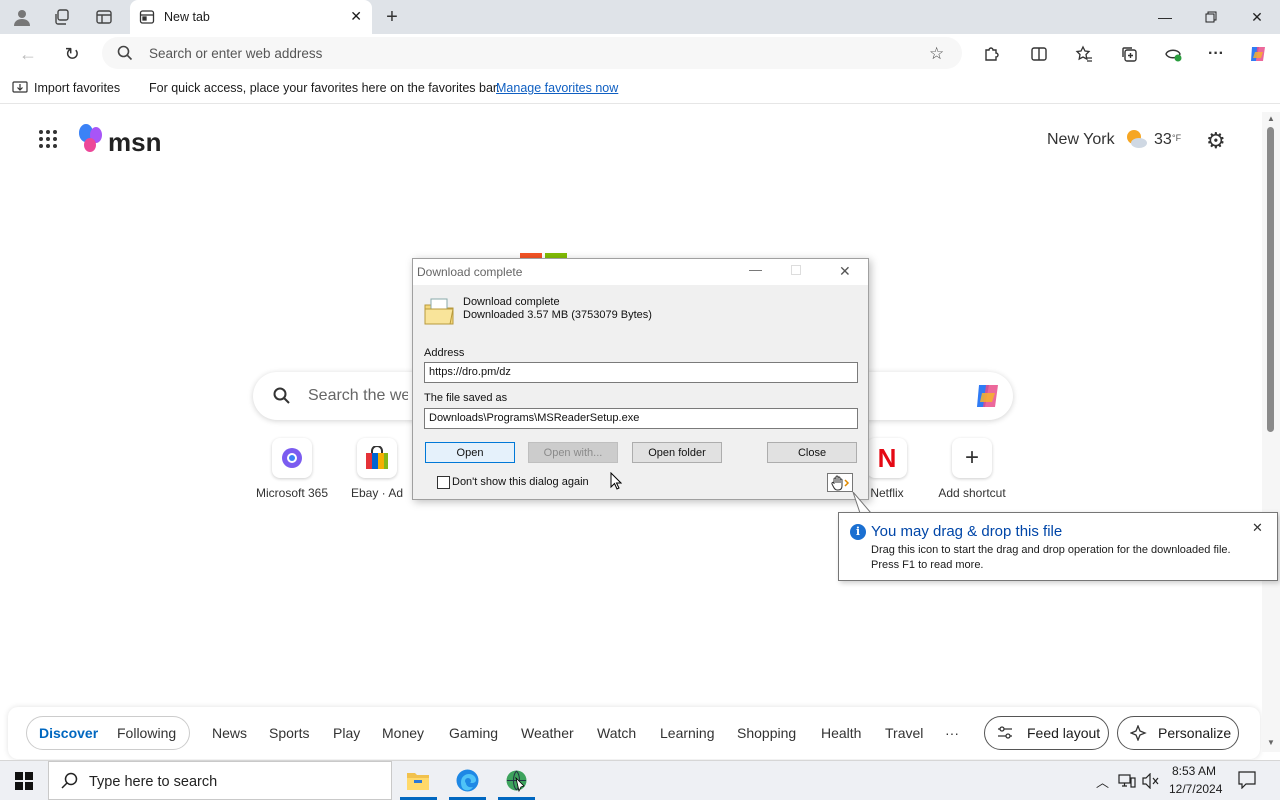 The height and width of the screenshot is (800, 1280). What do you see at coordinates (289, 733) in the screenshot?
I see `nav-sports: Sports` at bounding box center [289, 733].